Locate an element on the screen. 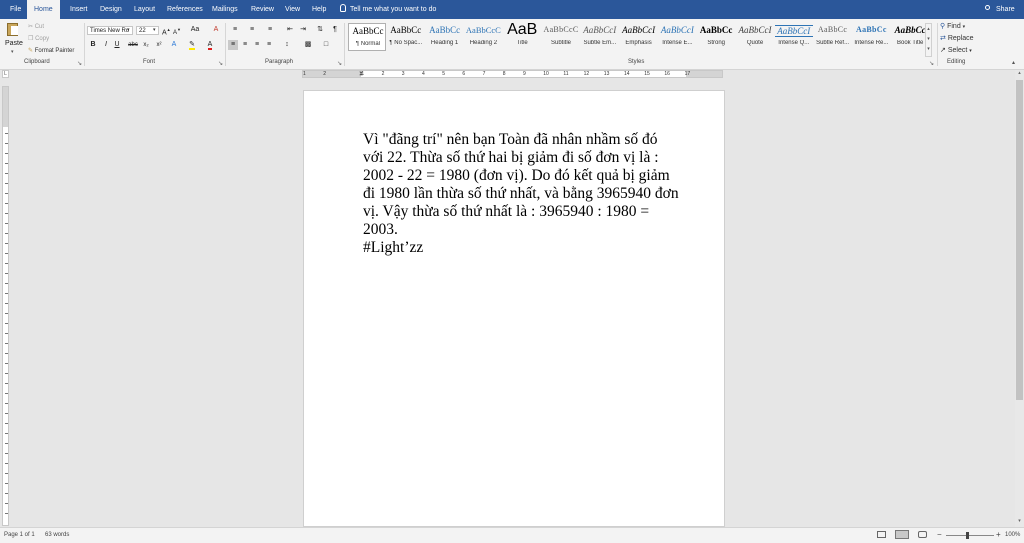 This screenshot has width=1024, height=543. borders-button: □ is located at coordinates (326, 45).